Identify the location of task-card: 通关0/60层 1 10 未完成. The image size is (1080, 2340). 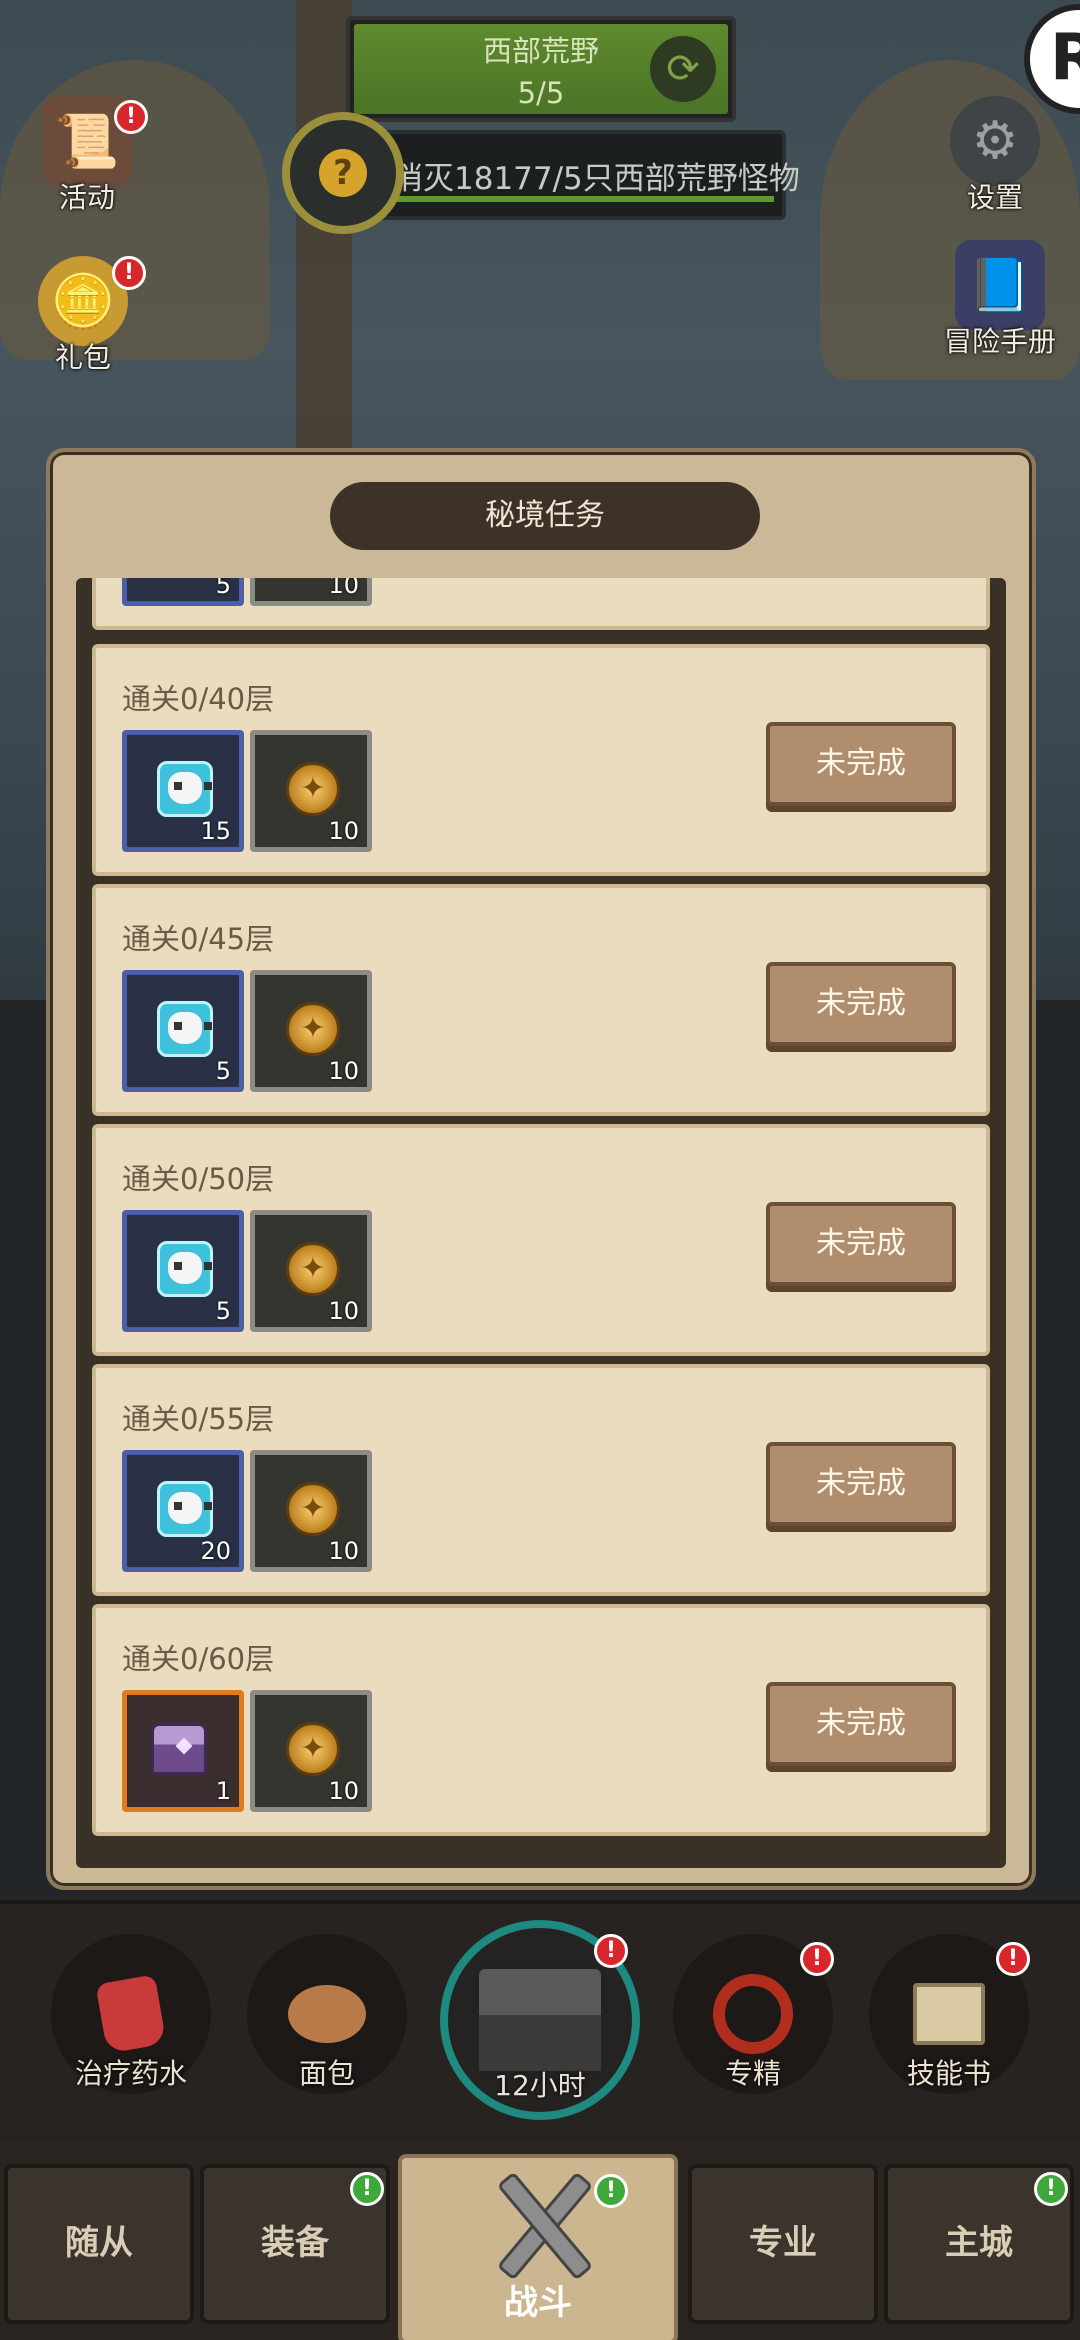
(541, 1720).